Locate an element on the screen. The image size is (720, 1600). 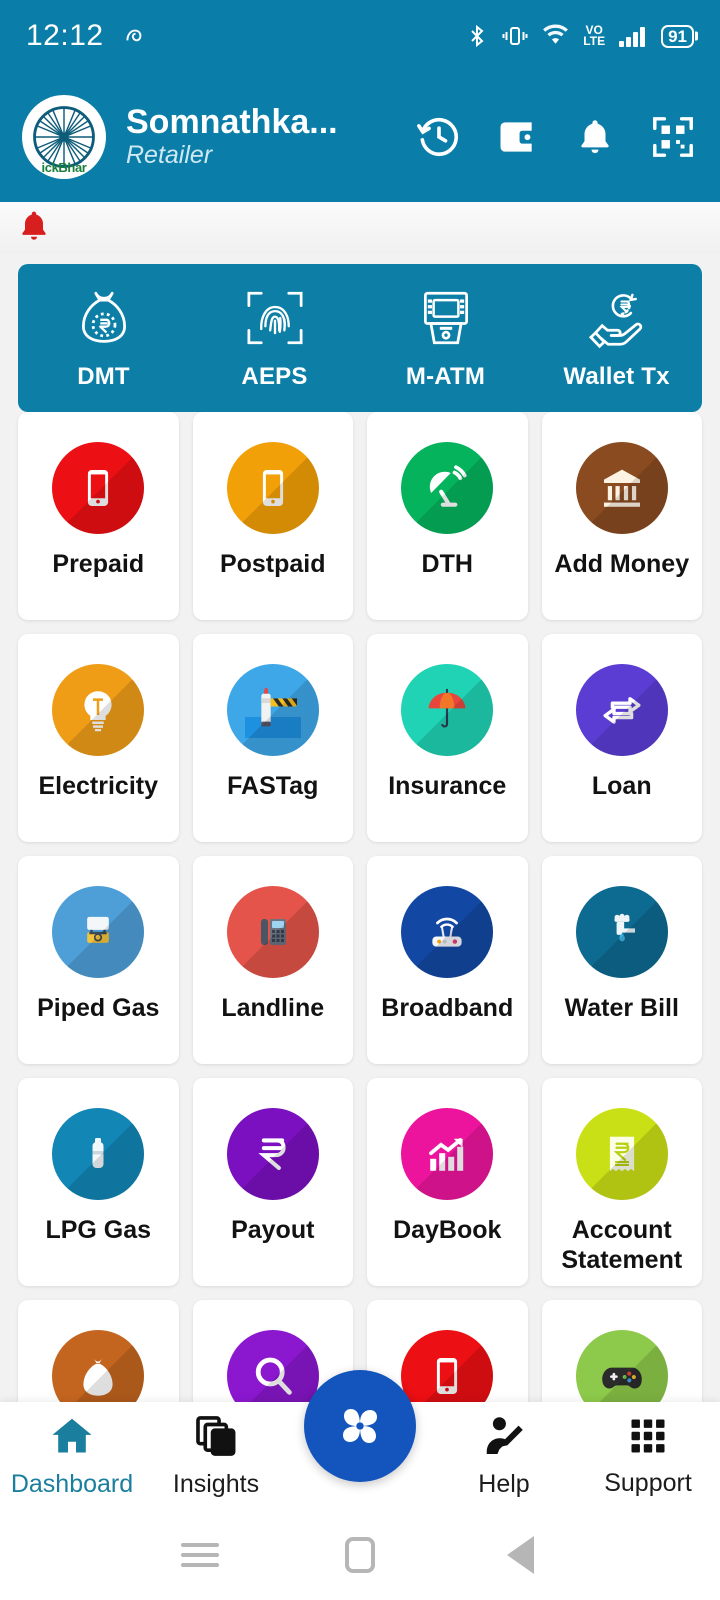
service-label: FASTag is located at coordinates (273, 786).